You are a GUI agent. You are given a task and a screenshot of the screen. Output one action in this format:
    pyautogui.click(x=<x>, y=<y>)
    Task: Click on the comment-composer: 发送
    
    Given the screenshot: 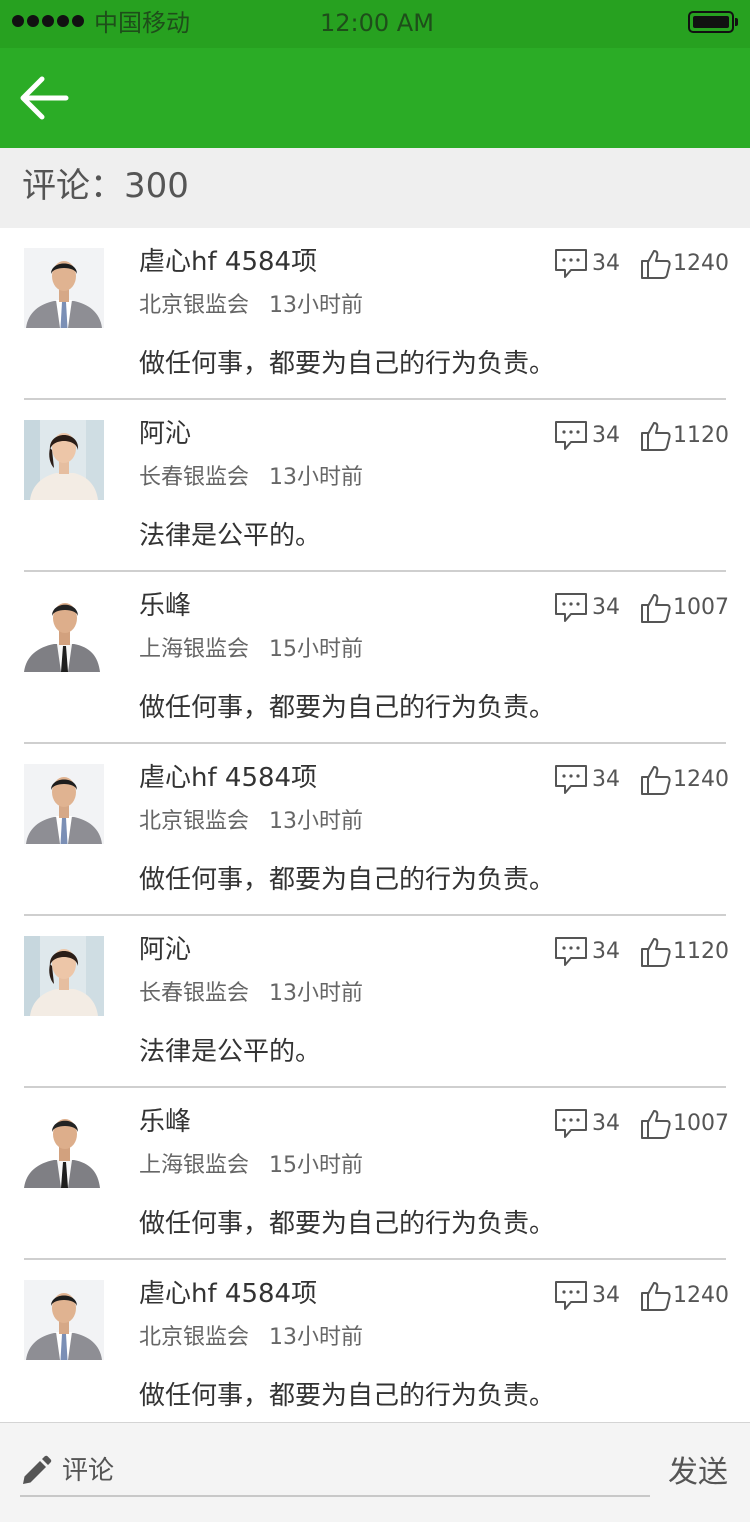 What is the action you would take?
    pyautogui.click(x=375, y=1472)
    